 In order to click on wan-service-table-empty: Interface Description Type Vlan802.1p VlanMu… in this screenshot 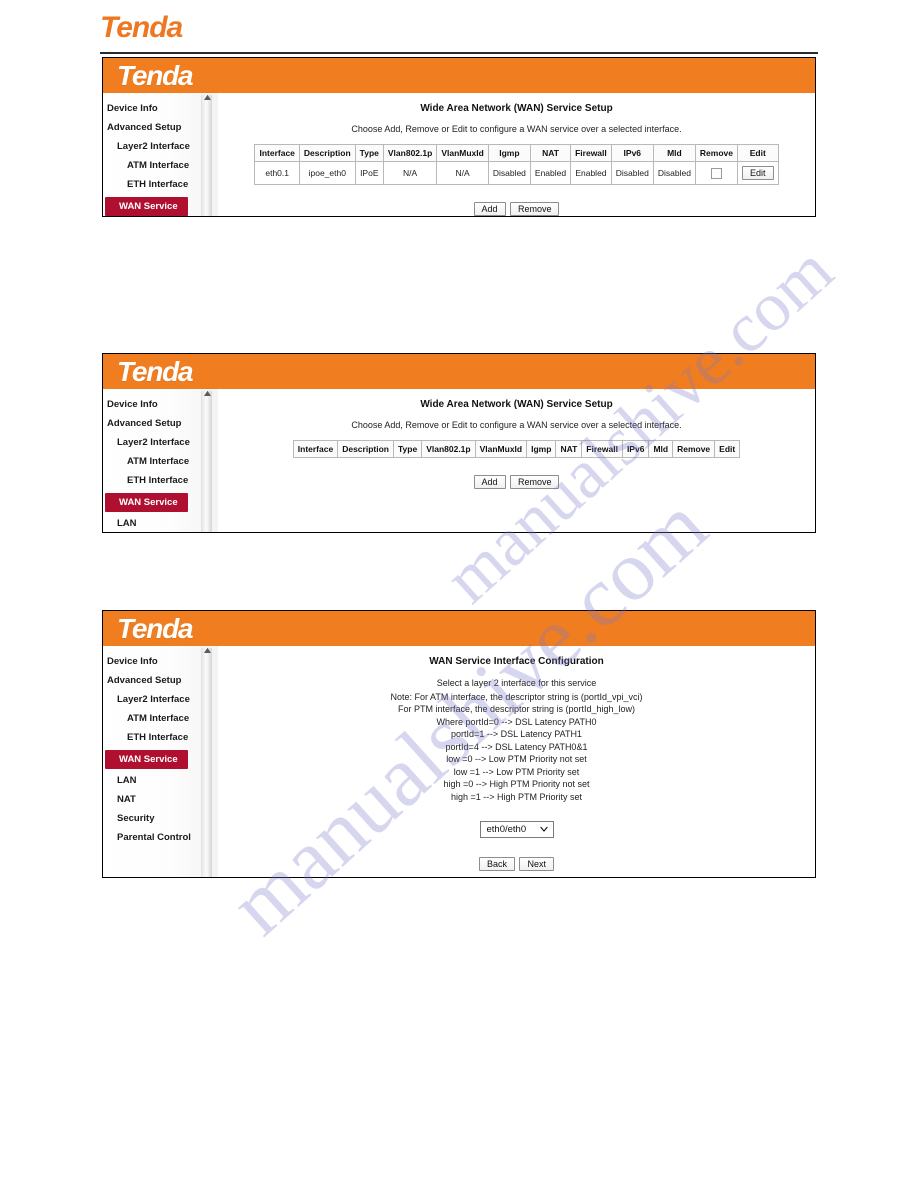, I will do `click(516, 449)`.